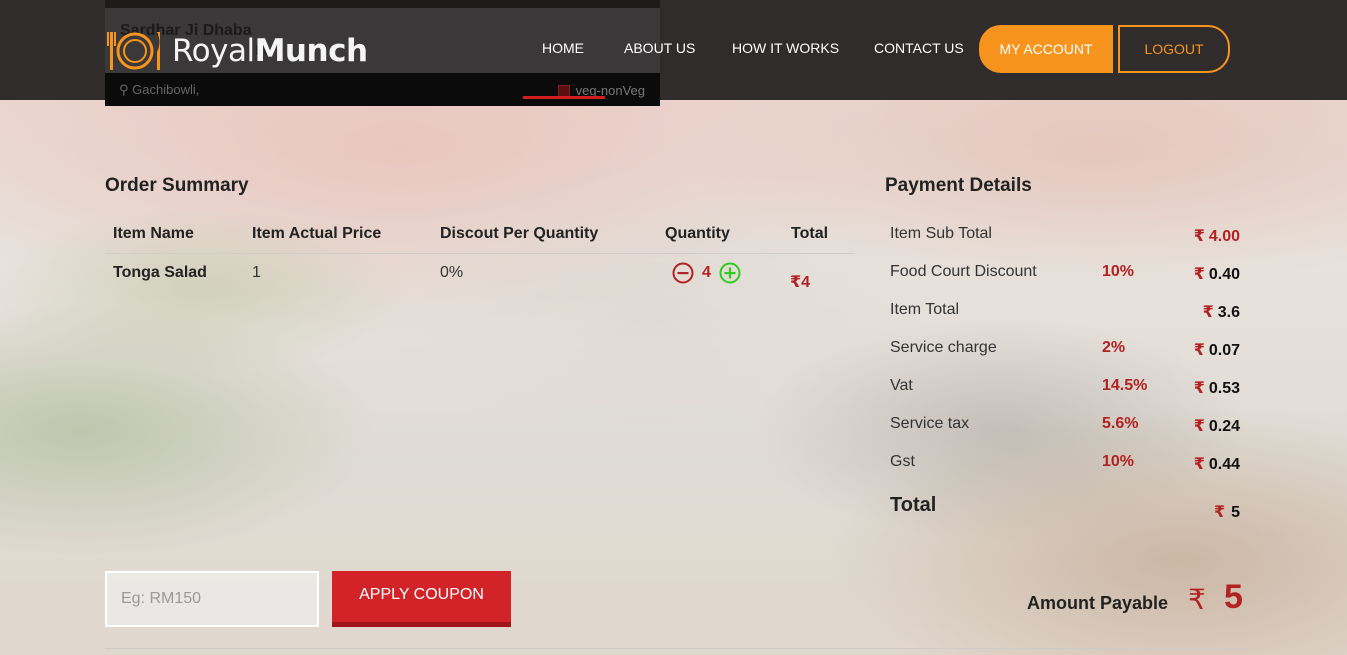  What do you see at coordinates (212, 599) in the screenshot?
I see `coupon-input` at bounding box center [212, 599].